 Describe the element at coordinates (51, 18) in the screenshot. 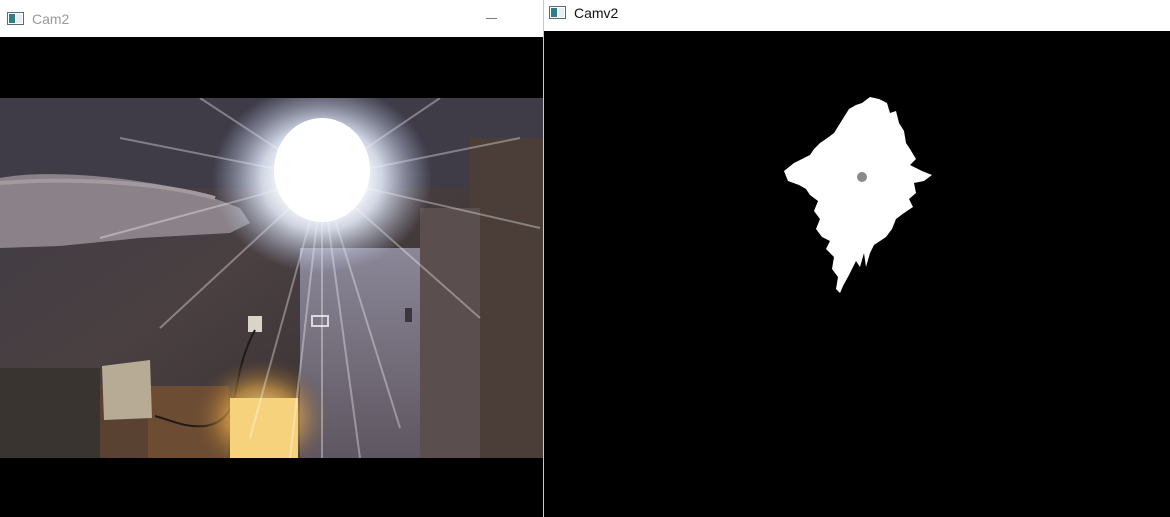

I see `window-title: Cam2` at that location.